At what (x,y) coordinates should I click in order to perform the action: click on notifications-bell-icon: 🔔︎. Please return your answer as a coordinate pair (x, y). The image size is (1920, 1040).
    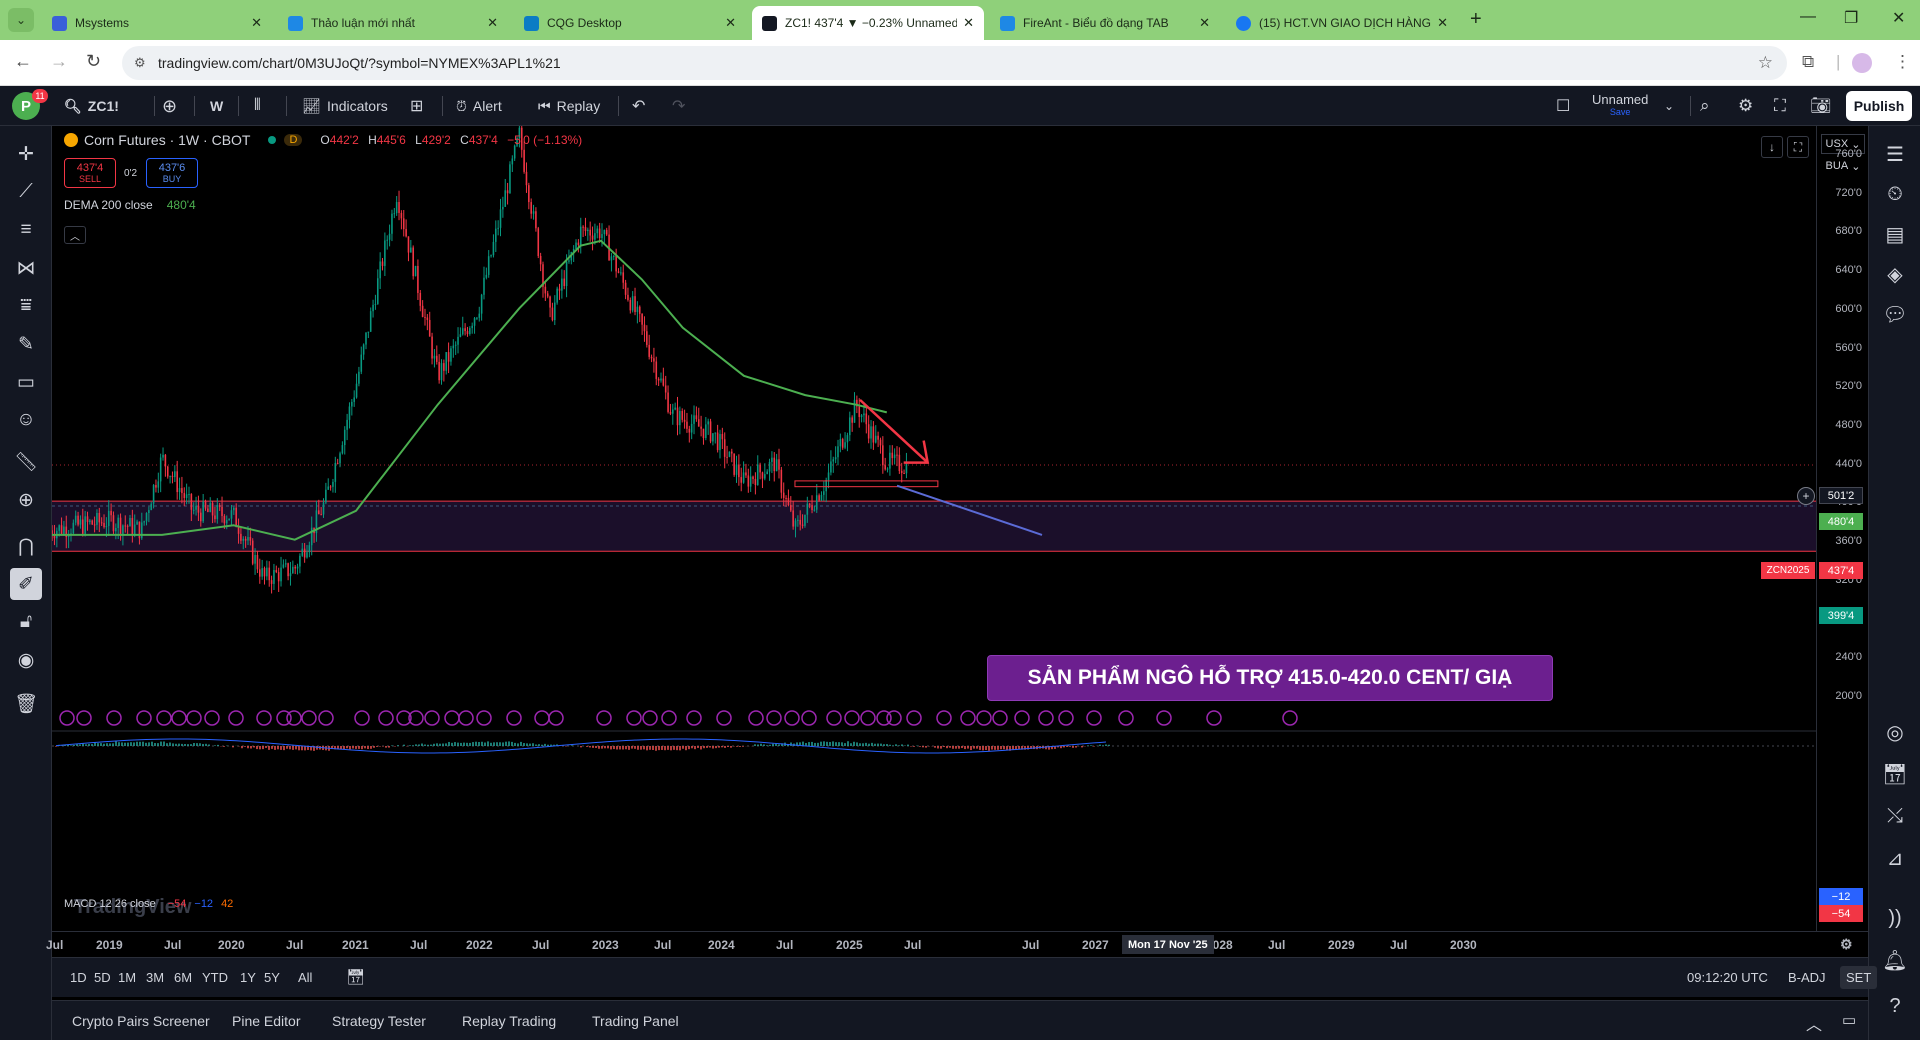
    Looking at the image, I should click on (1895, 960).